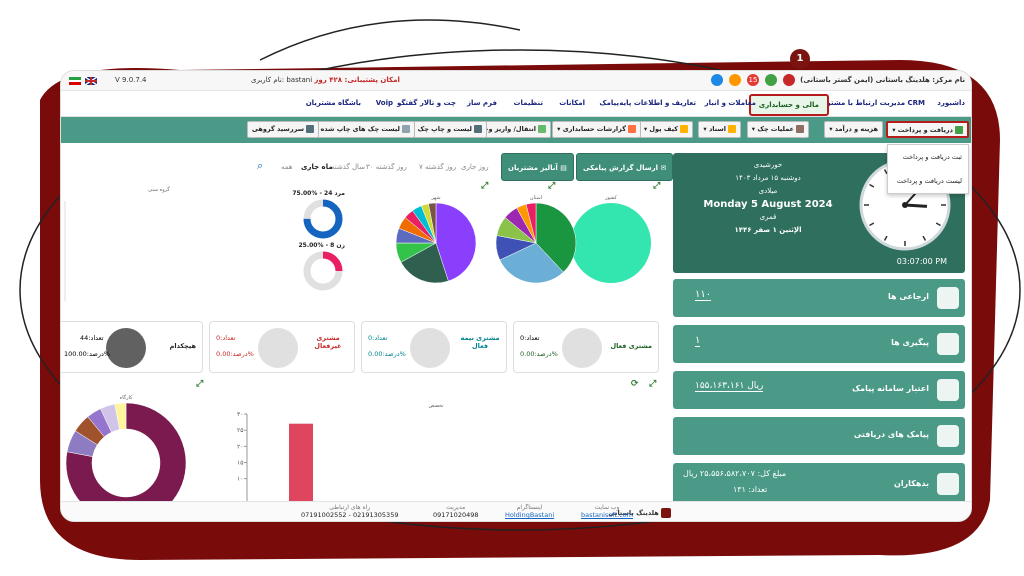 The width and height of the screenshot is (1024, 576). What do you see at coordinates (539, 354) in the screenshot?
I see `stat-active-pct: درصد:0.00%` at bounding box center [539, 354].